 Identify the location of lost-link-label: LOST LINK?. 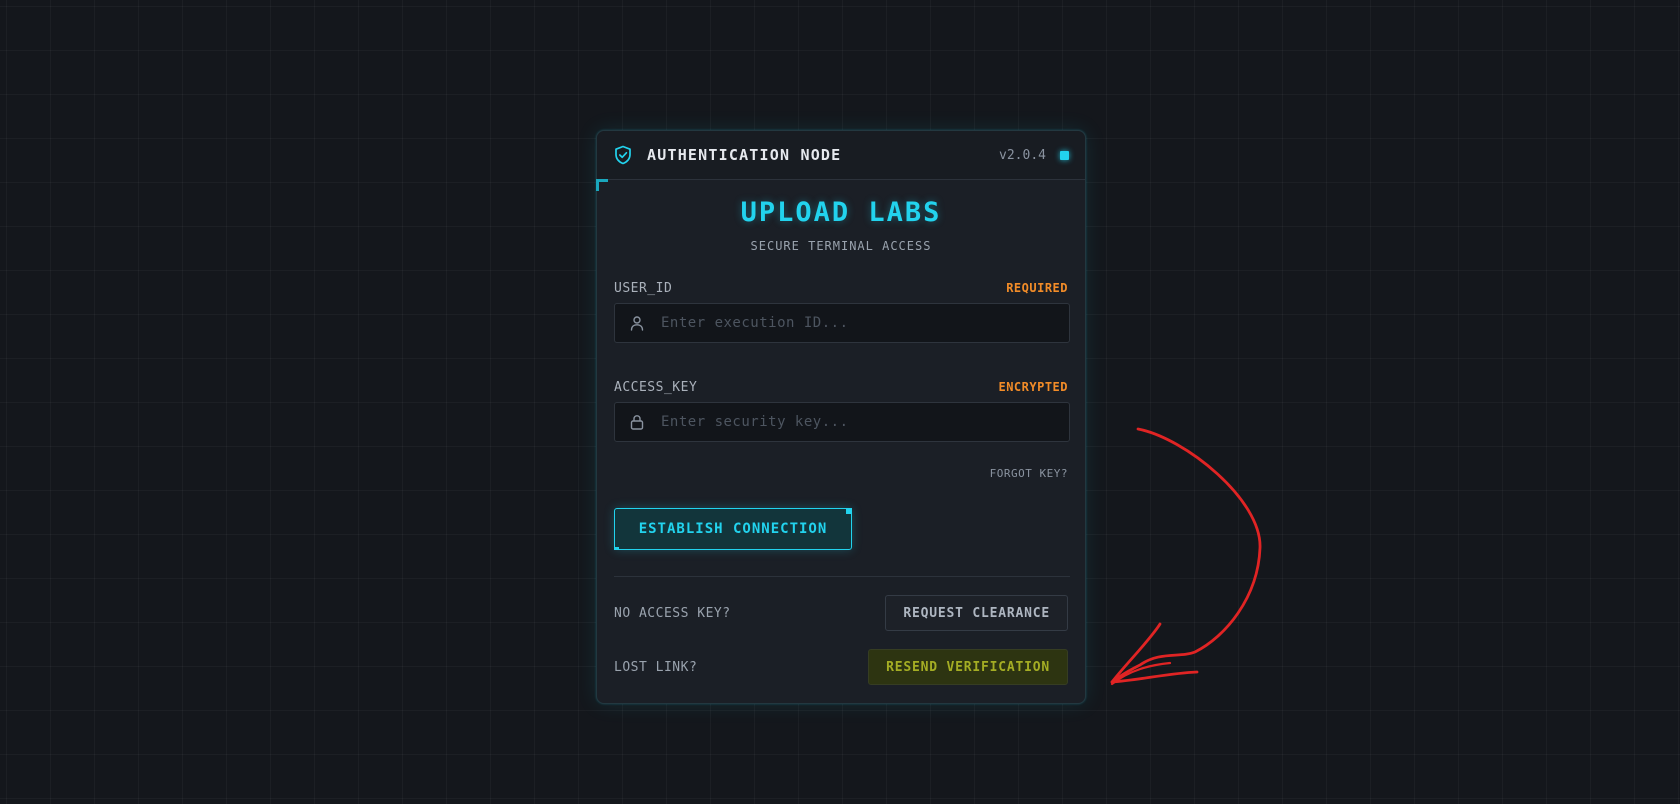
(656, 667).